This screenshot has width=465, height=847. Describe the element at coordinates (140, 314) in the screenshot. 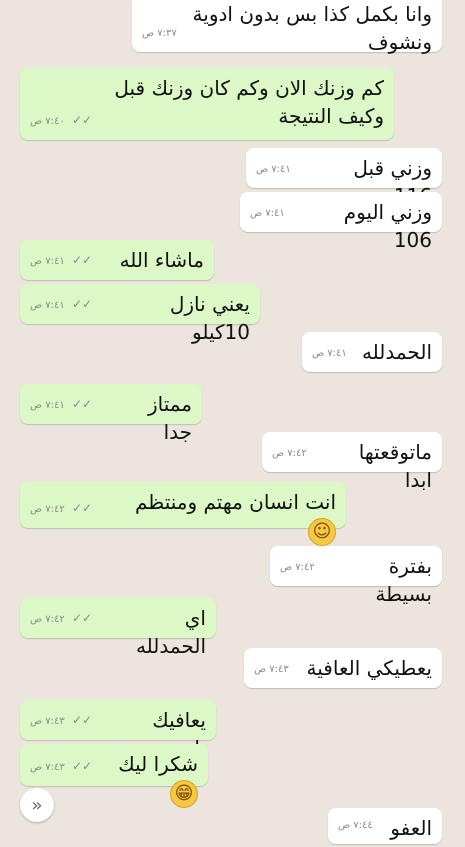

I see `message-outgoing: يعني نازل 10كيلو ✓✓ ٧:٤١ ص` at that location.